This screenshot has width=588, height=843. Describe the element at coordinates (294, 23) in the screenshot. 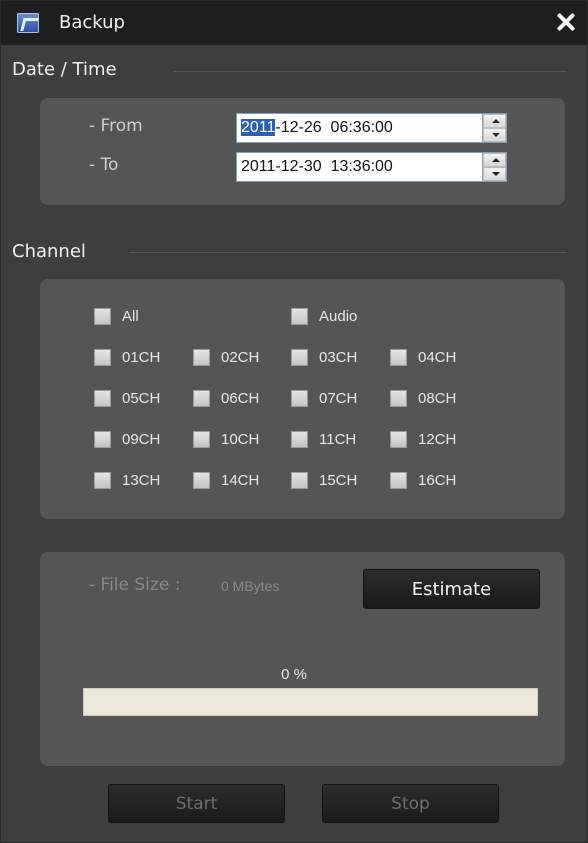

I see `title-bar: Backup` at that location.